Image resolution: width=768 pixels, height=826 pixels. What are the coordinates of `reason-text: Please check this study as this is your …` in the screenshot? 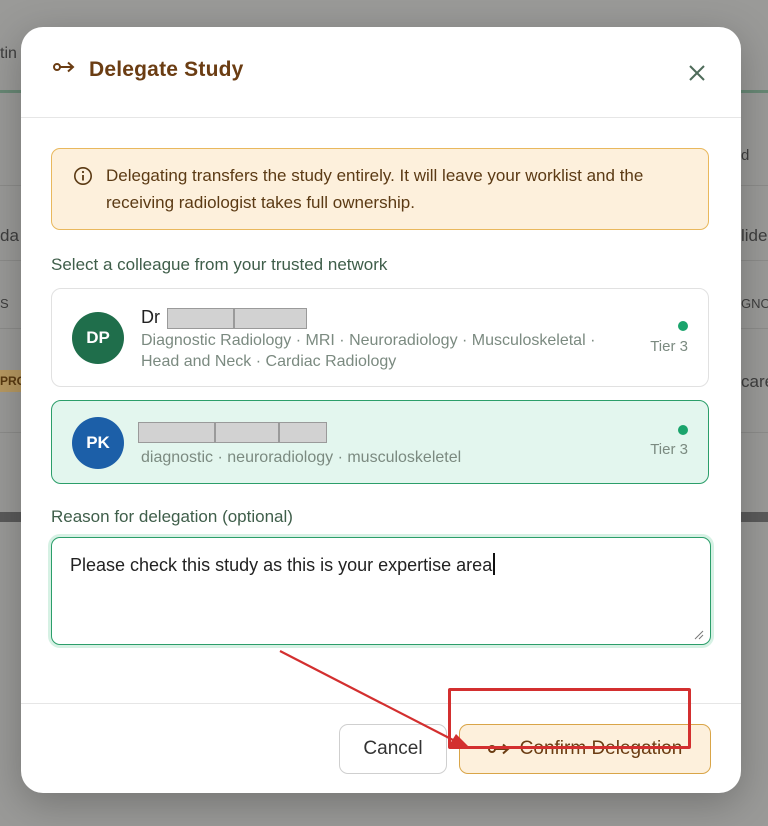 It's located at (281, 565).